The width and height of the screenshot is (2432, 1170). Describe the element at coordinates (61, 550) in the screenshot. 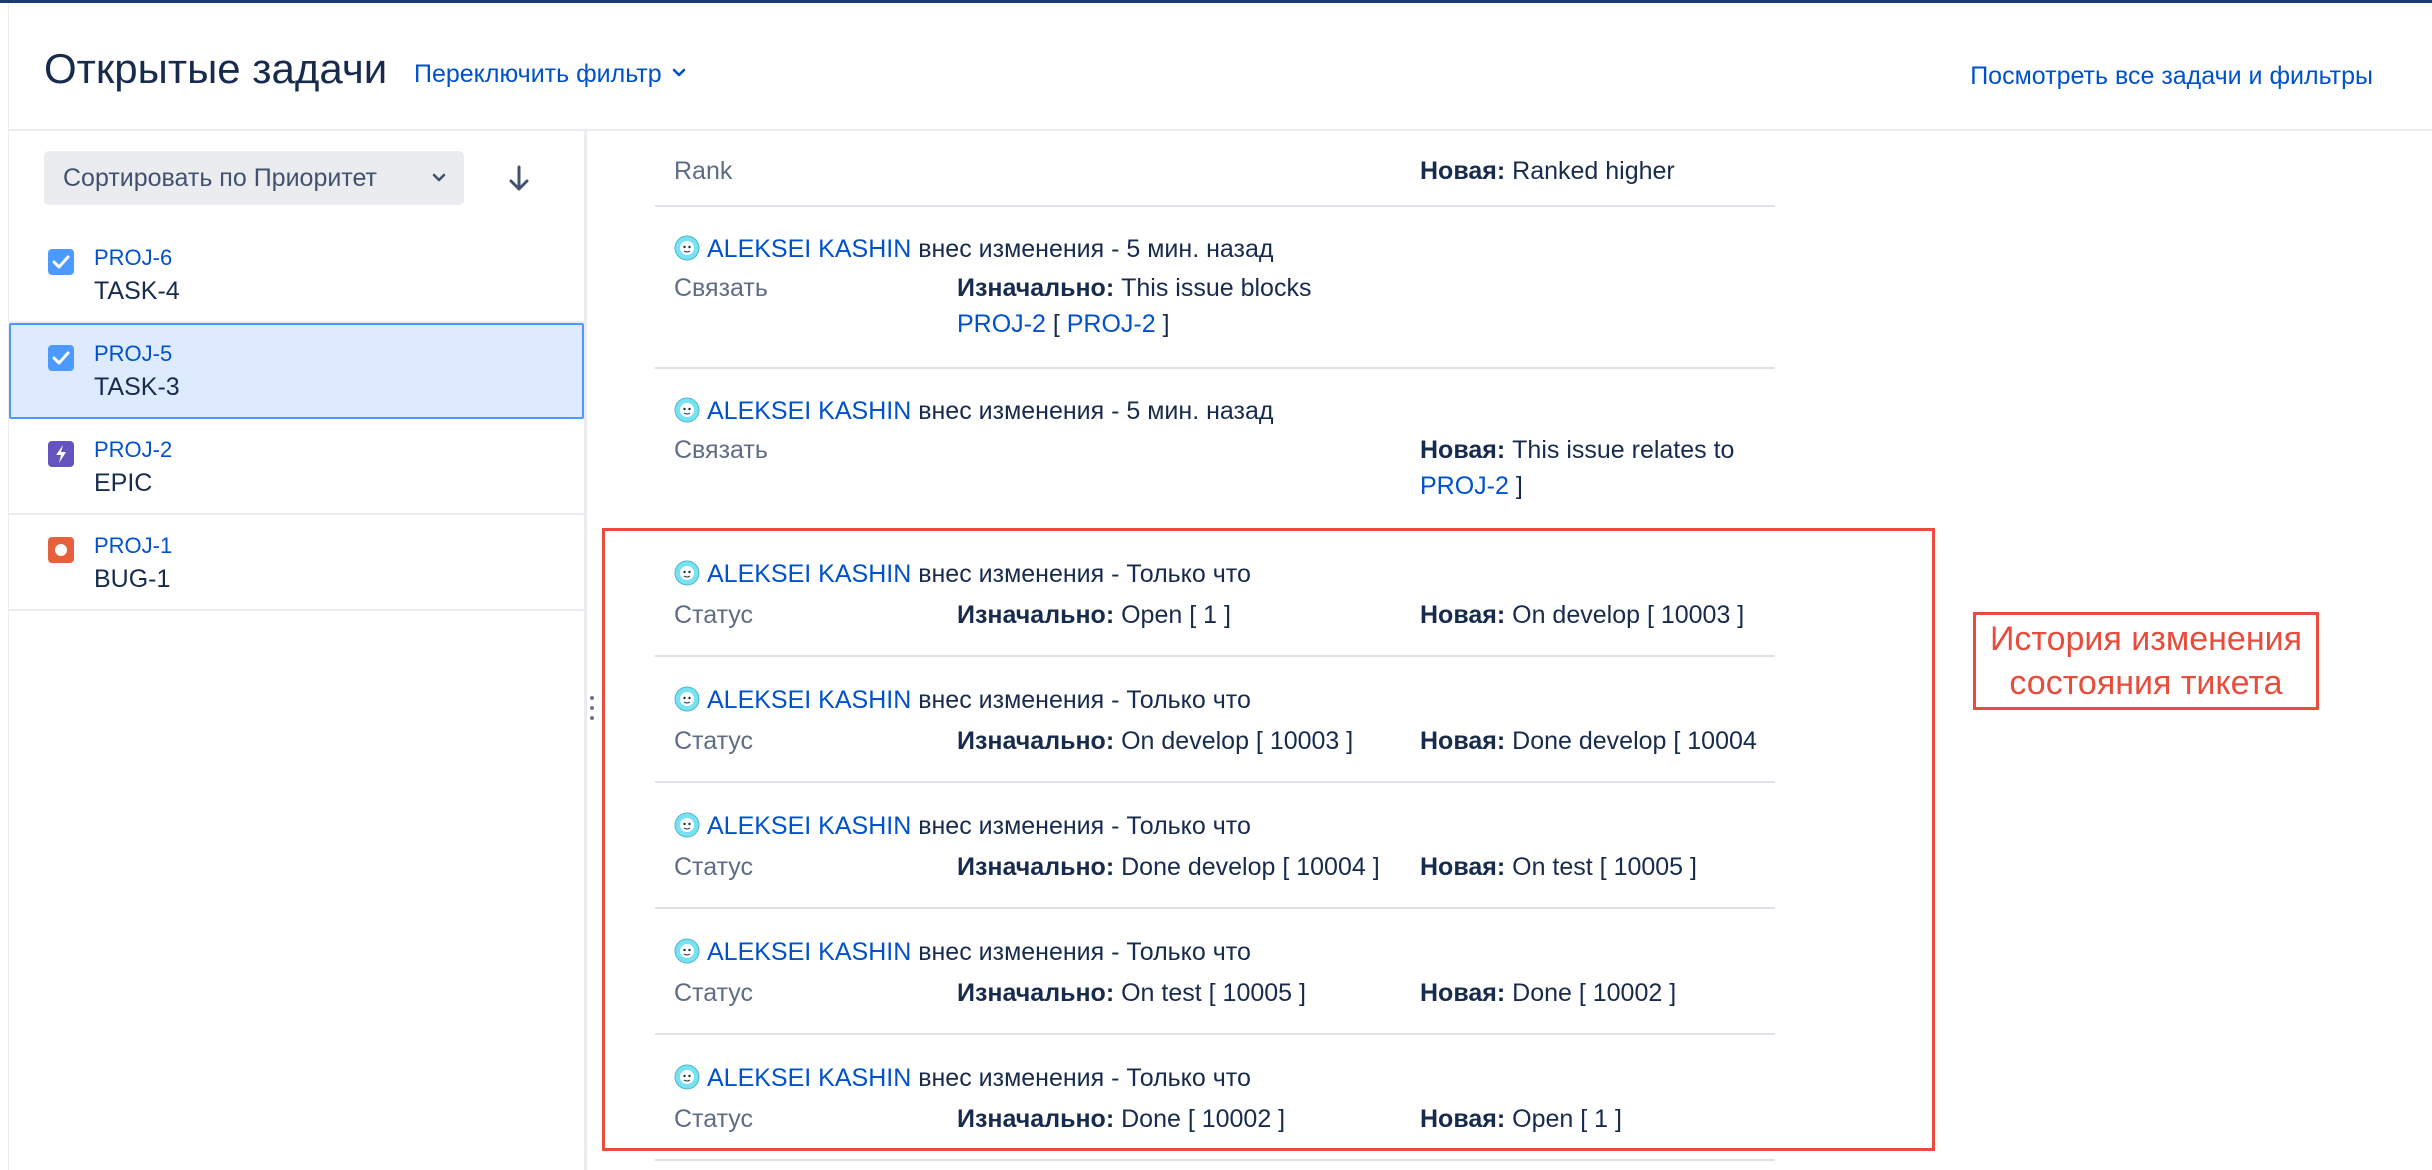

I see `bug-icon` at that location.